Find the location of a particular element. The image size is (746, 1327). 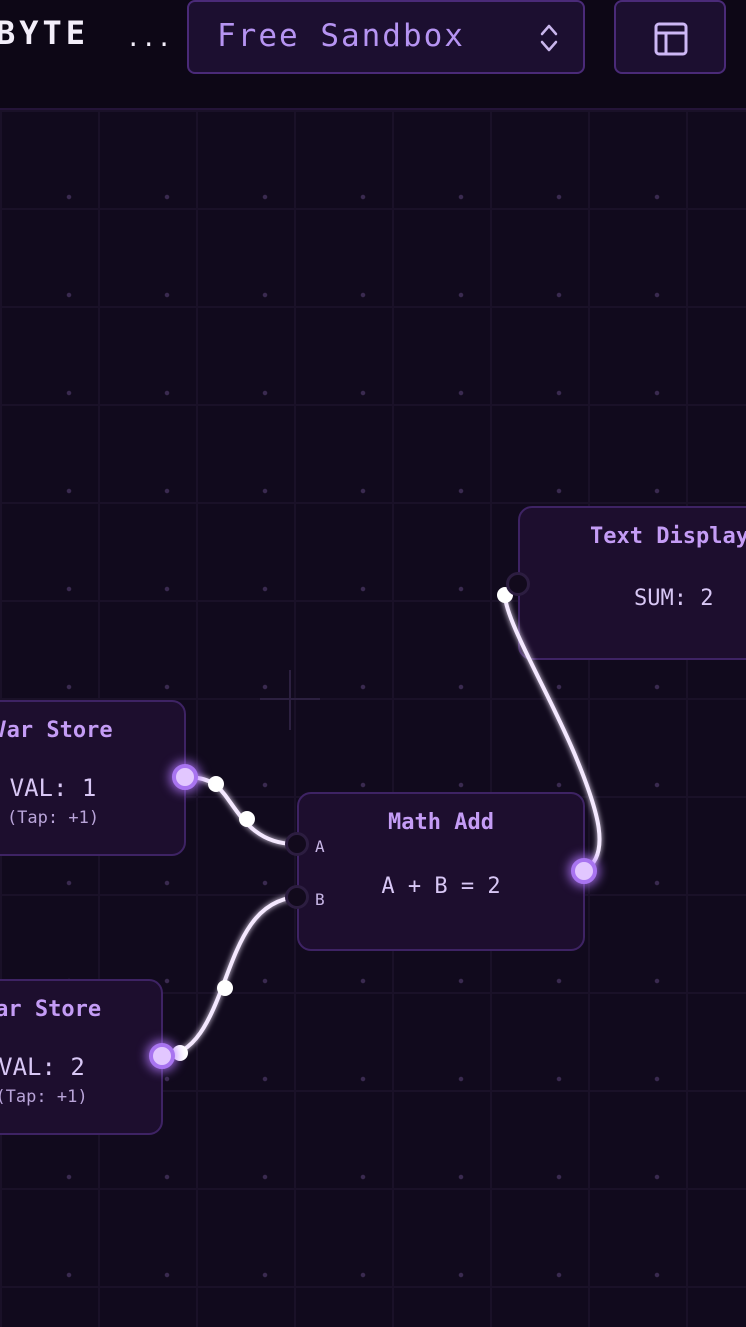

canvas-crosshair is located at coordinates (290, 700).